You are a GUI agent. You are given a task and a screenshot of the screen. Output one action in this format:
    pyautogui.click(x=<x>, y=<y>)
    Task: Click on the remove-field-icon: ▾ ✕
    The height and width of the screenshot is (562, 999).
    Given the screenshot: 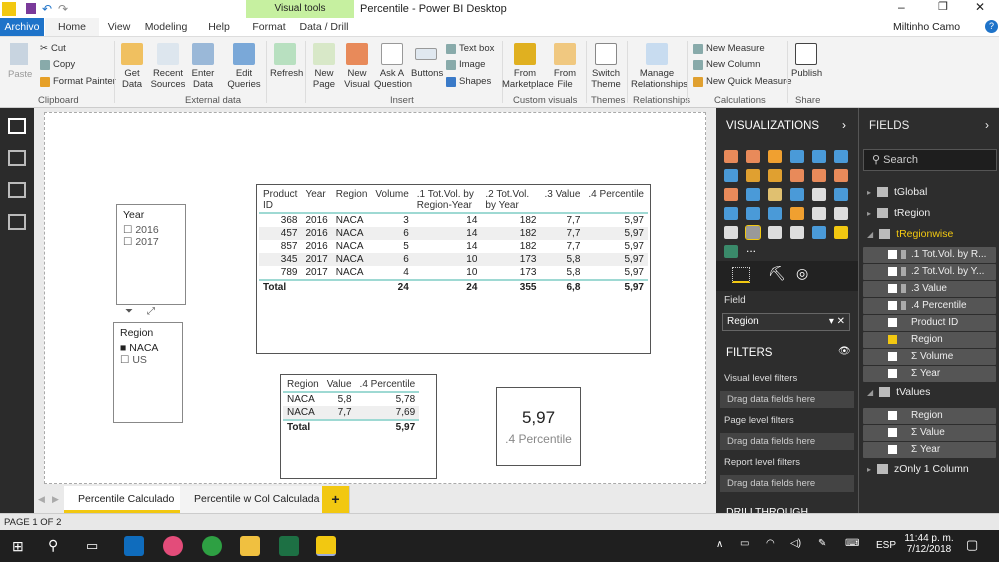 What is the action you would take?
    pyautogui.click(x=837, y=322)
    